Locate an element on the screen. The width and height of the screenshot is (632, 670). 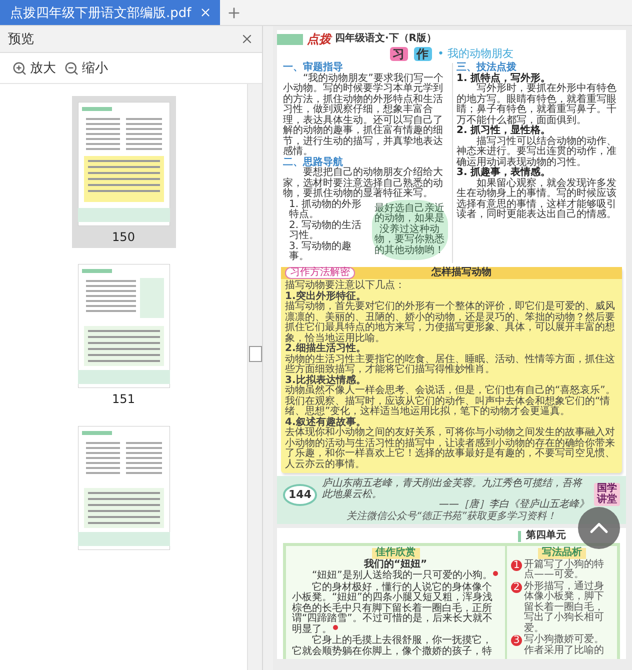
tip-tag: 习作方法解密 is located at coordinates (320, 273).